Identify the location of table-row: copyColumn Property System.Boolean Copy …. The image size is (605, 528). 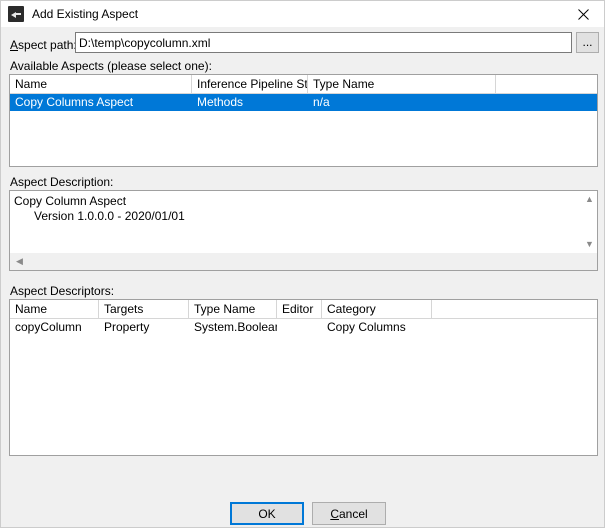
(303, 327).